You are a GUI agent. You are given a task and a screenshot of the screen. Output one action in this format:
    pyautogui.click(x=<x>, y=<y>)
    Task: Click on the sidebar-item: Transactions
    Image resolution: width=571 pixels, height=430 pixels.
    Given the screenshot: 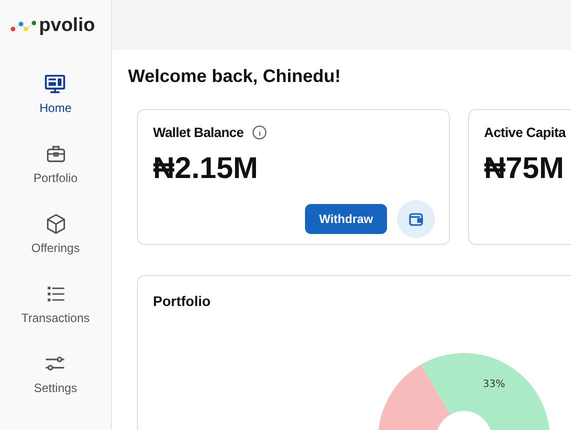 What is the action you would take?
    pyautogui.click(x=55, y=304)
    